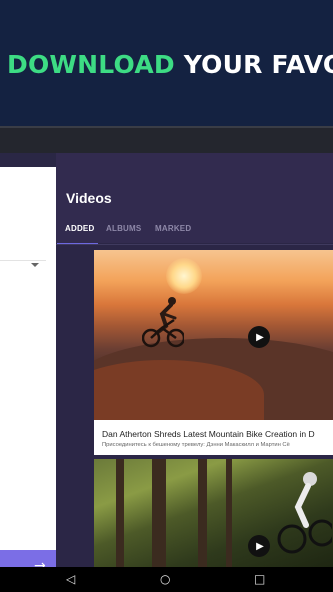  Describe the element at coordinates (79, 228) in the screenshot. I see `tab-added: ADDED` at that location.